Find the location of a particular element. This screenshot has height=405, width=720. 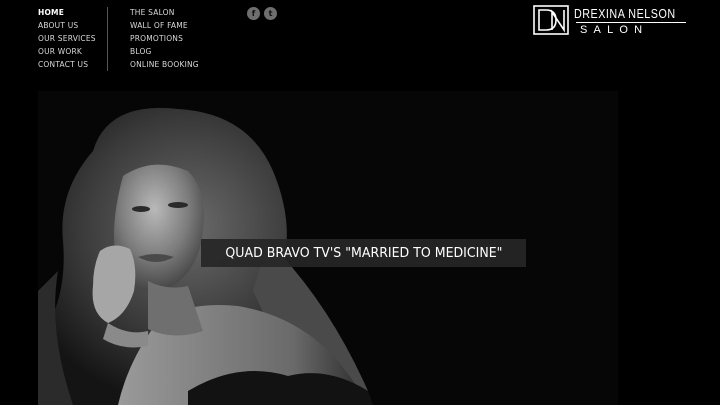

twitter-icon: t is located at coordinates (270, 13).